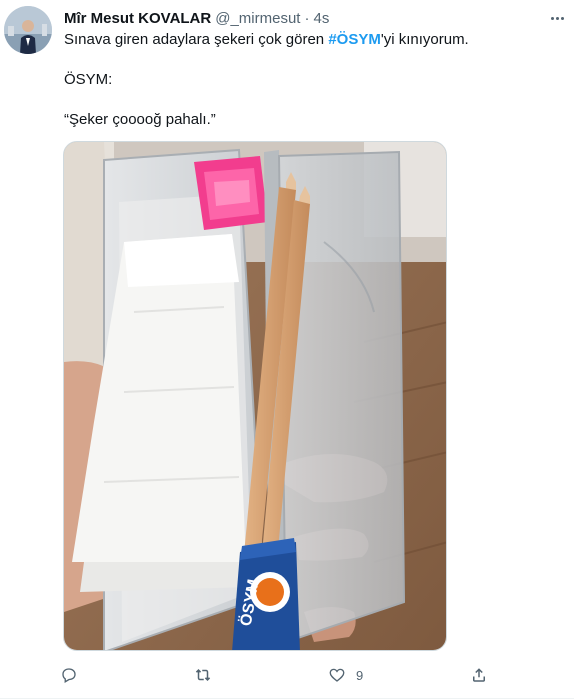  Describe the element at coordinates (140, 119) in the screenshot. I see `tweet-line-3: “Şeker çooooğ pahalı.”` at that location.